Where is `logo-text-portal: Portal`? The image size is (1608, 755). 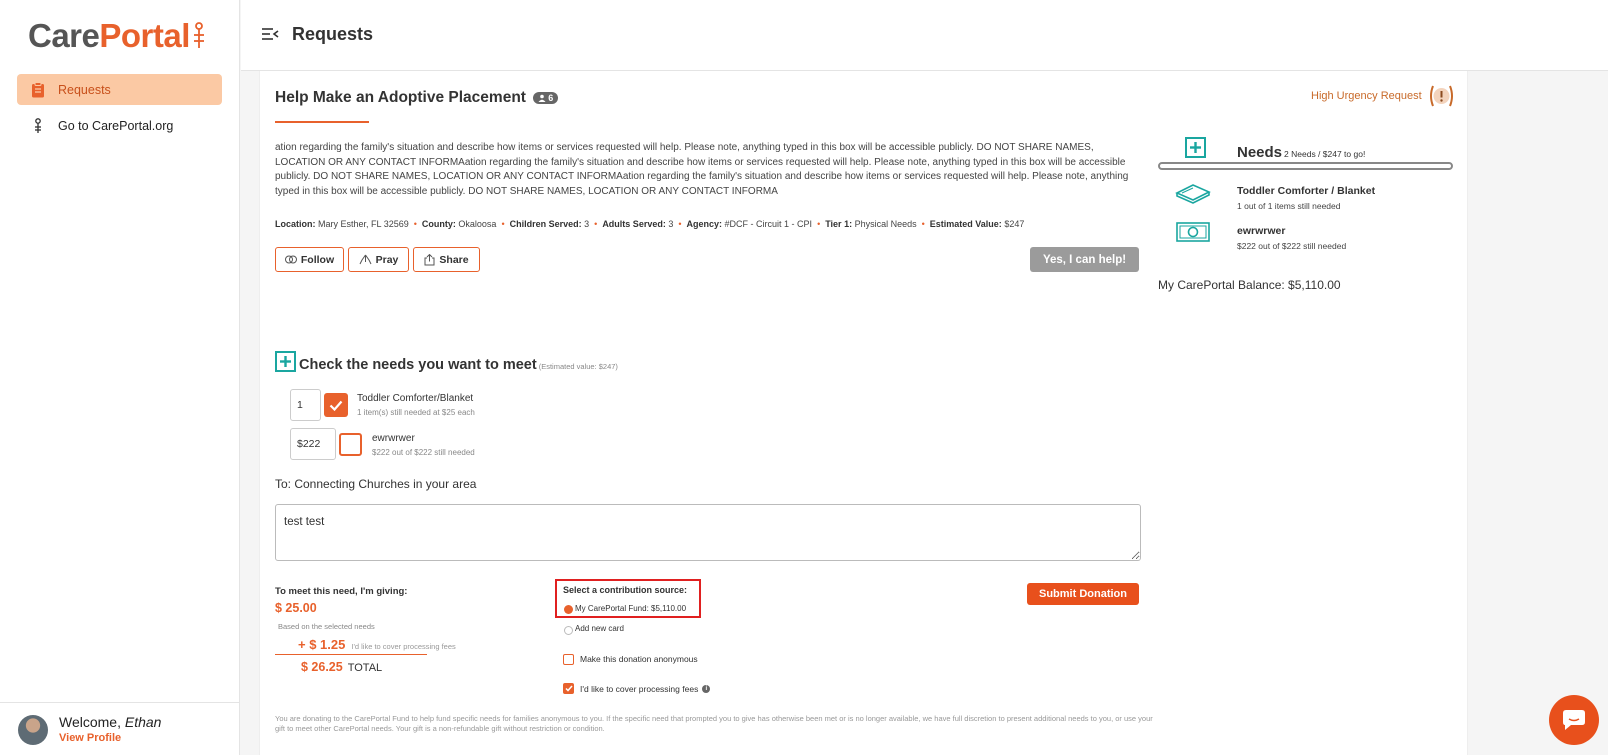 logo-text-portal: Portal is located at coordinates (144, 35).